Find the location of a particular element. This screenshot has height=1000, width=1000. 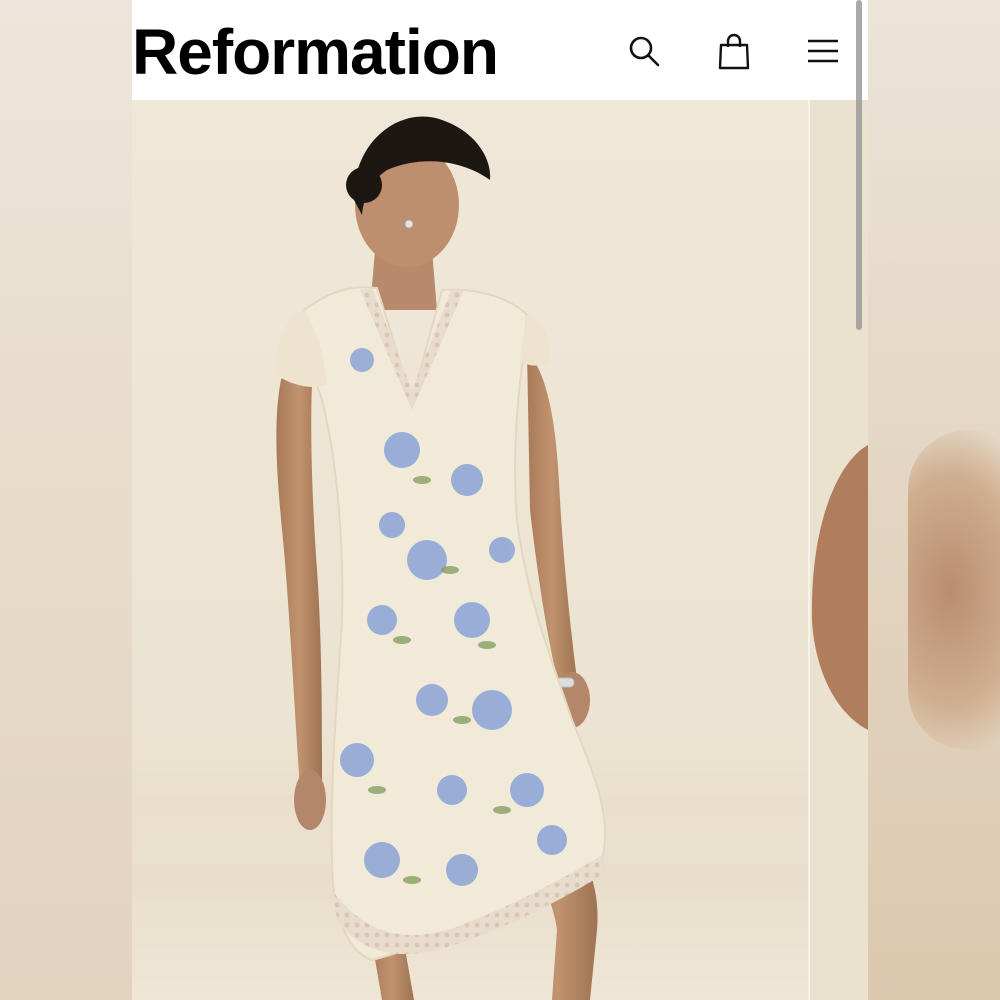

shopping-bag-icon is located at coordinates (734, 51).